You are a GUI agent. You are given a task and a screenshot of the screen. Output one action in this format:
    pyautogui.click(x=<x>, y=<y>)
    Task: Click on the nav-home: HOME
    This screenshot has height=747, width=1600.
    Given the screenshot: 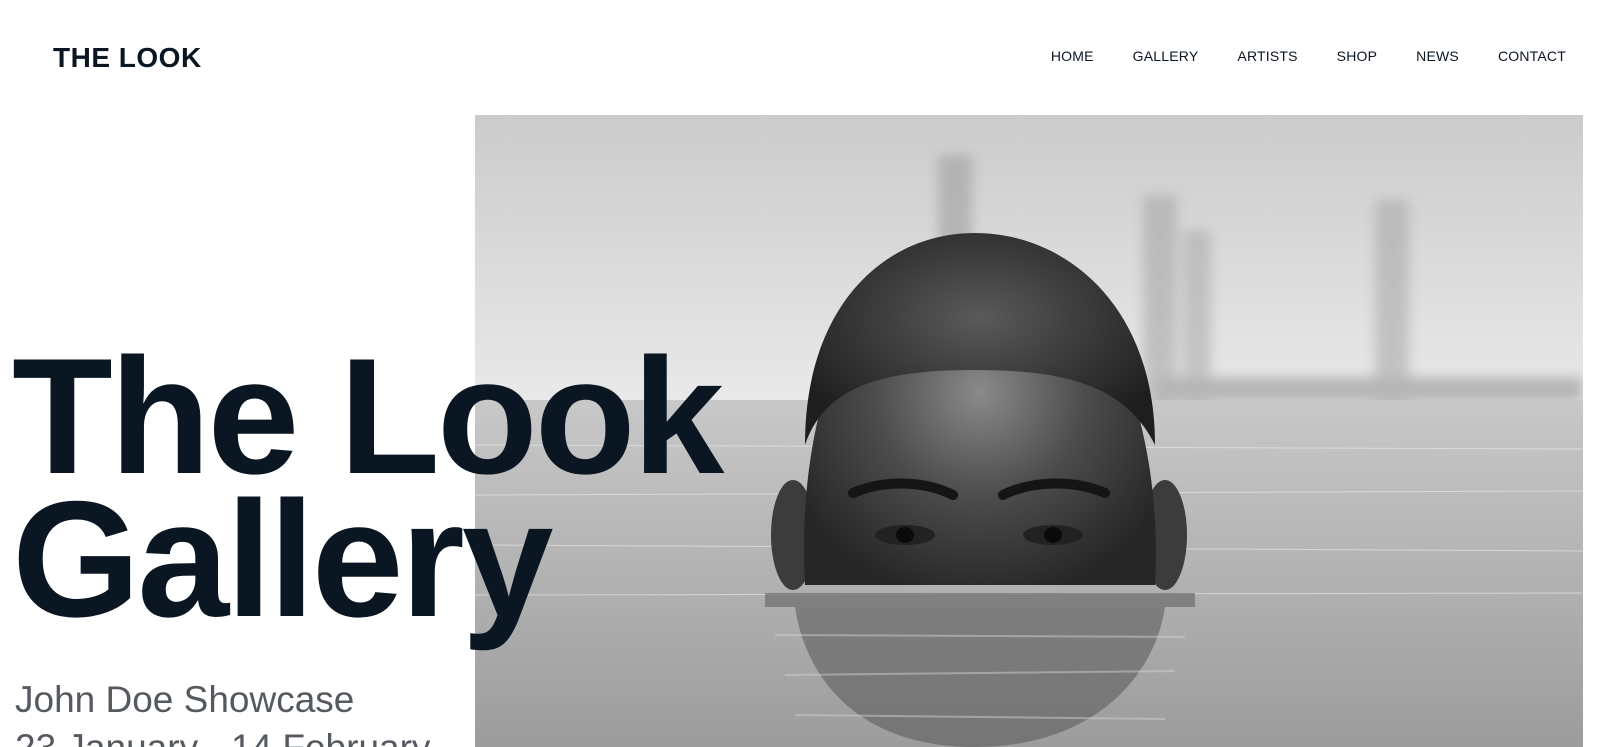 What is the action you would take?
    pyautogui.click(x=1072, y=56)
    